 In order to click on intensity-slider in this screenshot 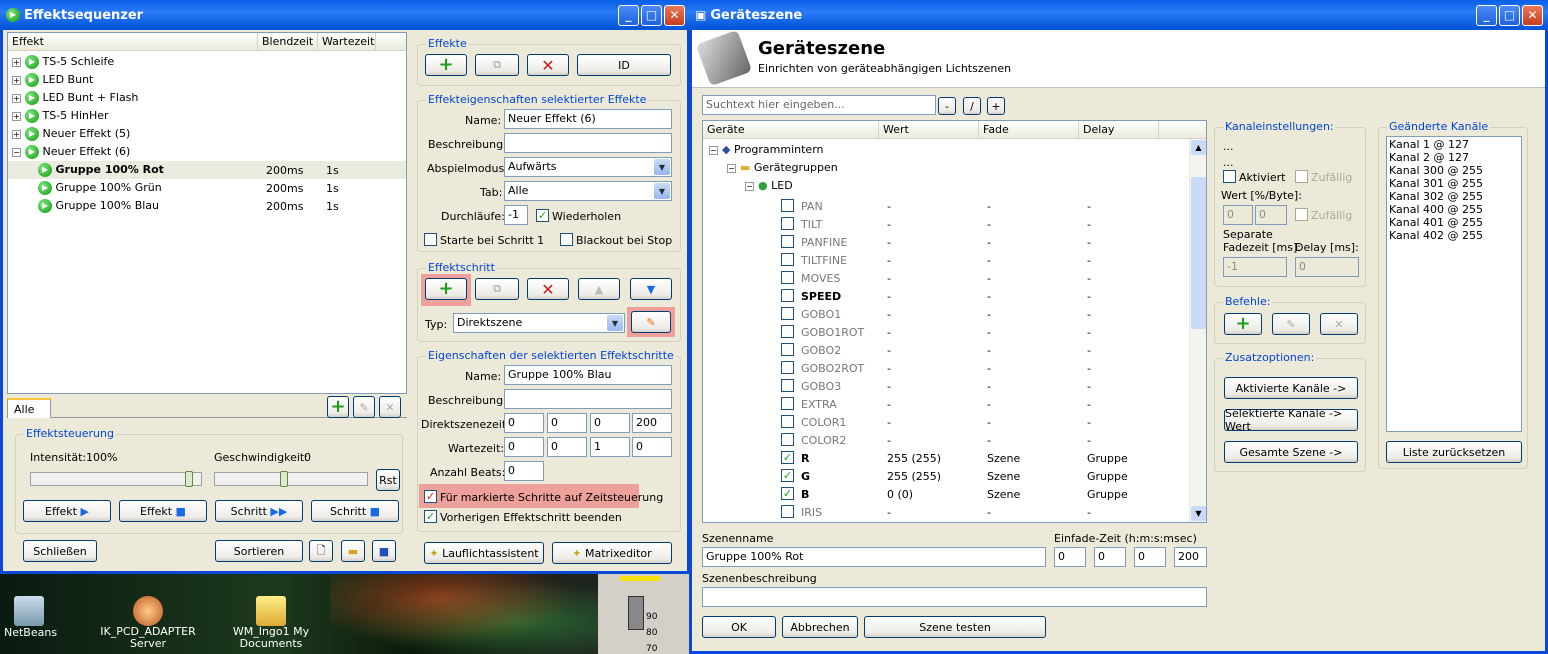, I will do `click(116, 479)`.